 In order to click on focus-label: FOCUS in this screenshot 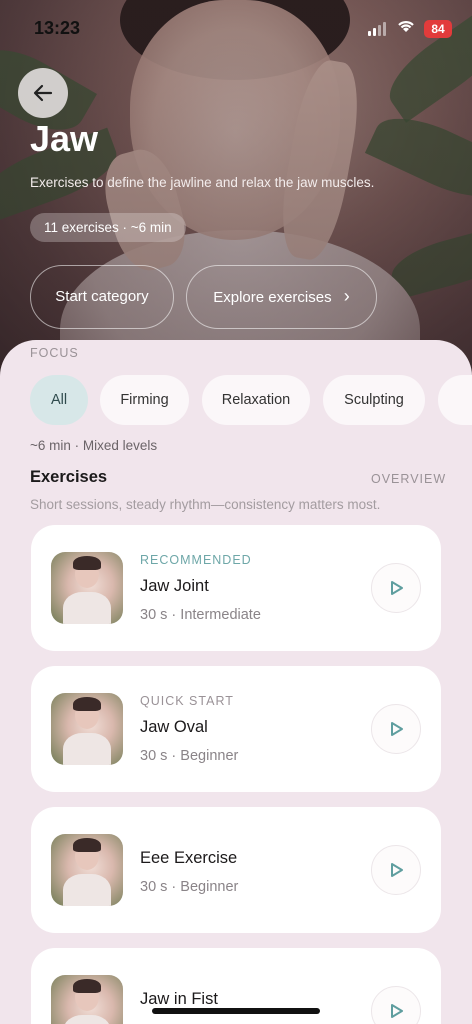, I will do `click(54, 353)`.